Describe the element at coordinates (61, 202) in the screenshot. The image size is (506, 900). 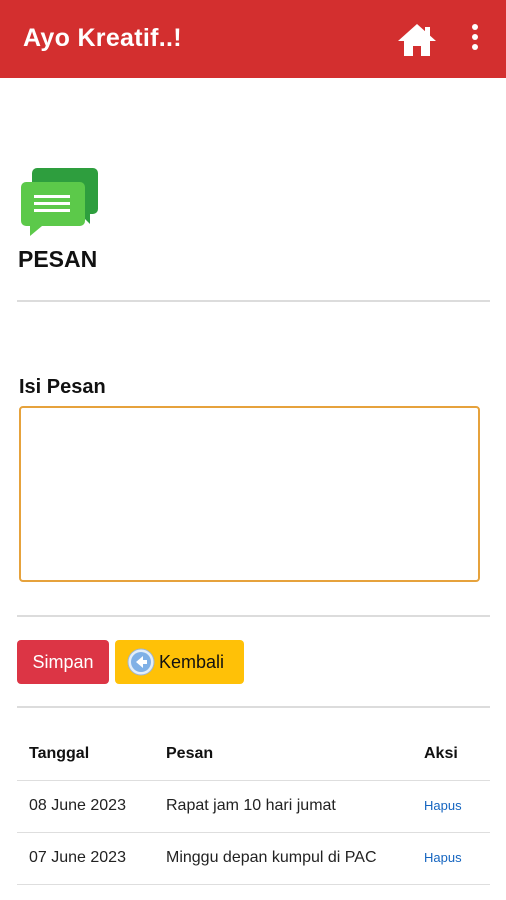
I see `chat-bubbles-icon` at that location.